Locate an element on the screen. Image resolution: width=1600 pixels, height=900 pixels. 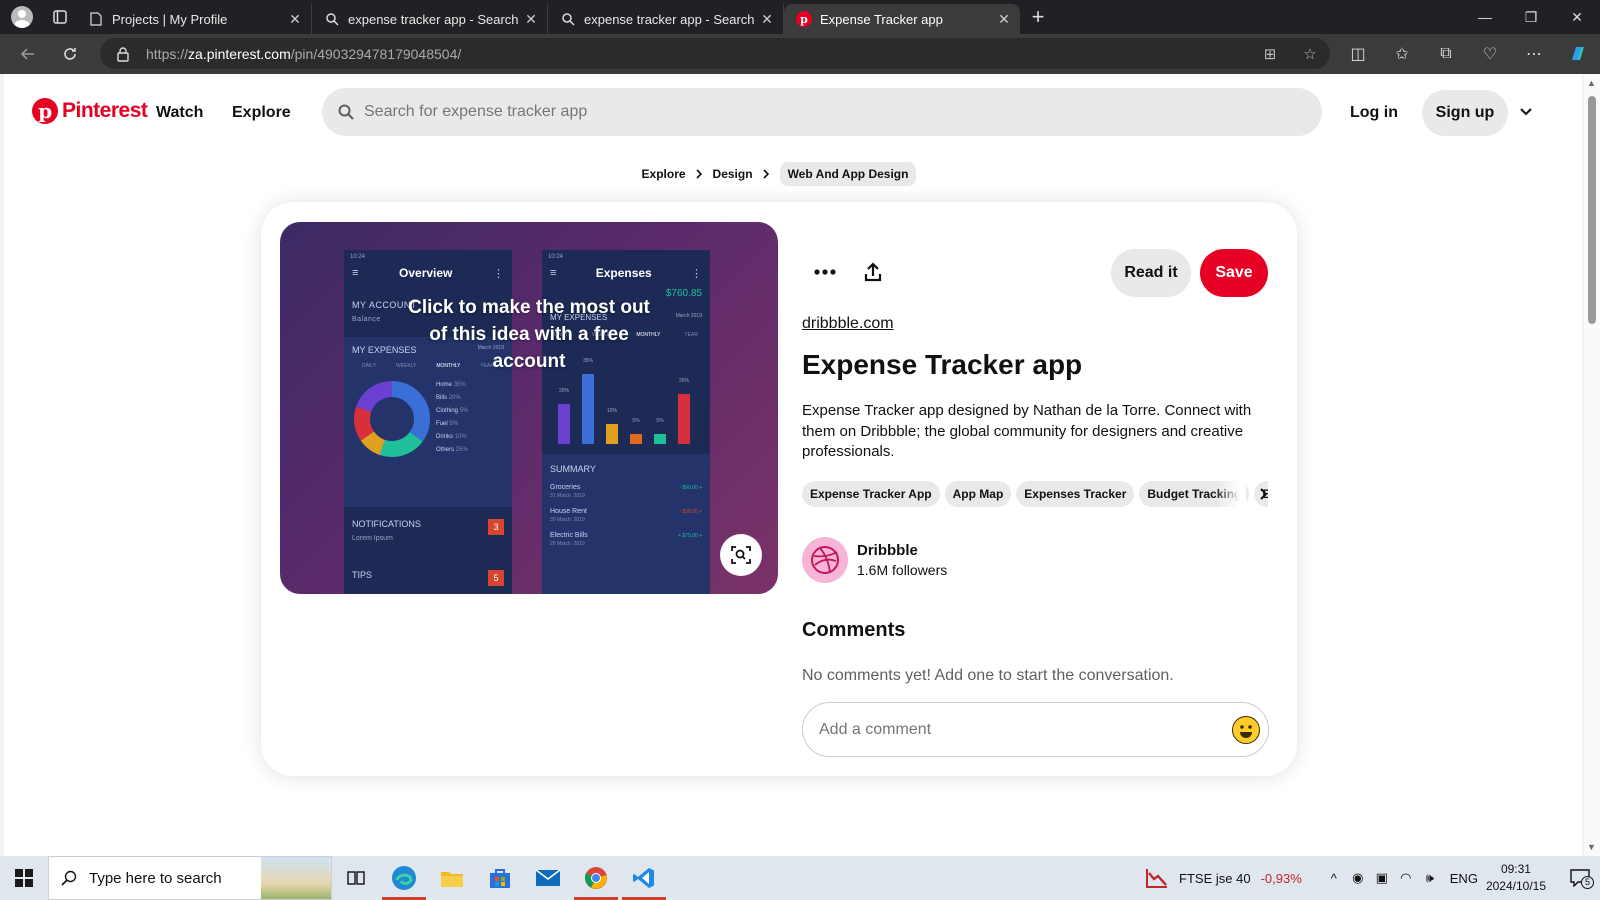
tag-chip: Expenses Tracker is located at coordinates (1075, 494).